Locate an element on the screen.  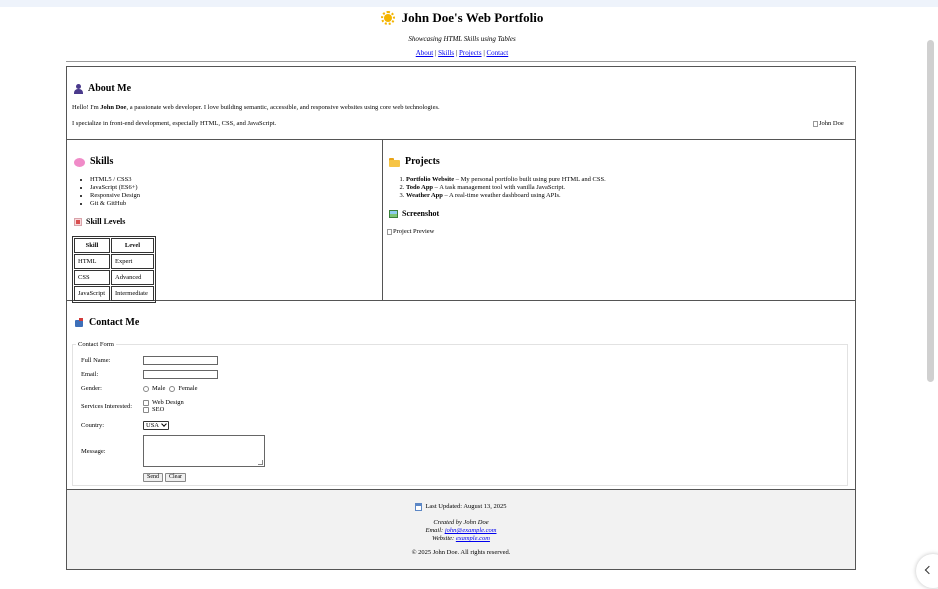
full-name-label: Full Name: is located at coordinates (96, 360).